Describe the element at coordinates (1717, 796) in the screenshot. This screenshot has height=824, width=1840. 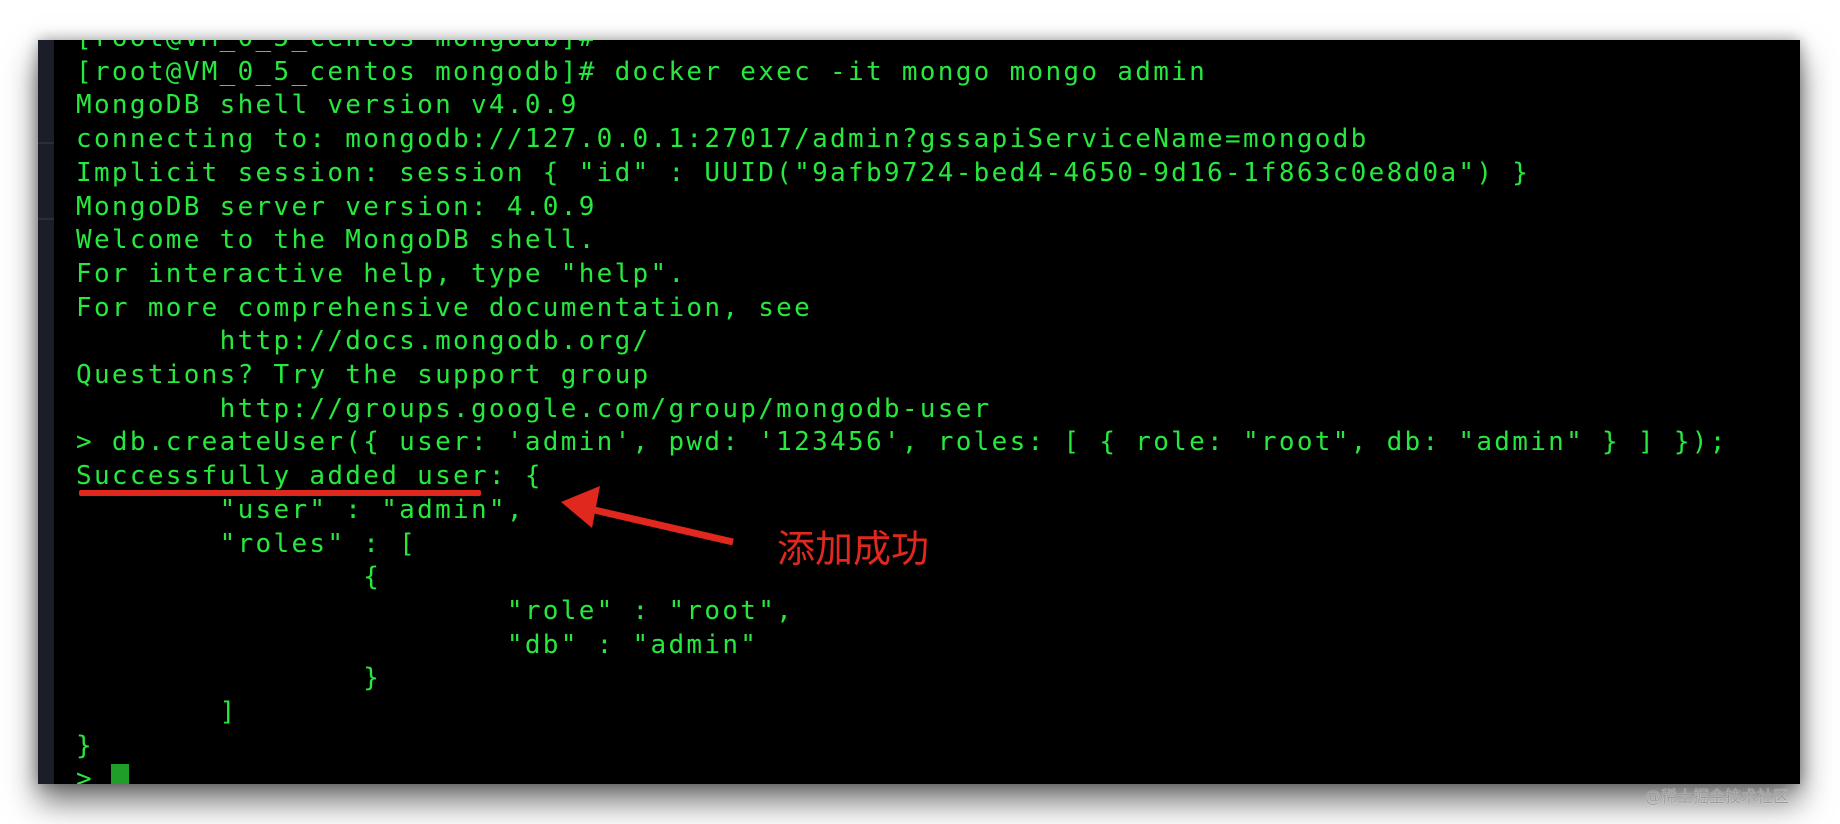
I see `watermark: @稀土掘金技术社区` at that location.